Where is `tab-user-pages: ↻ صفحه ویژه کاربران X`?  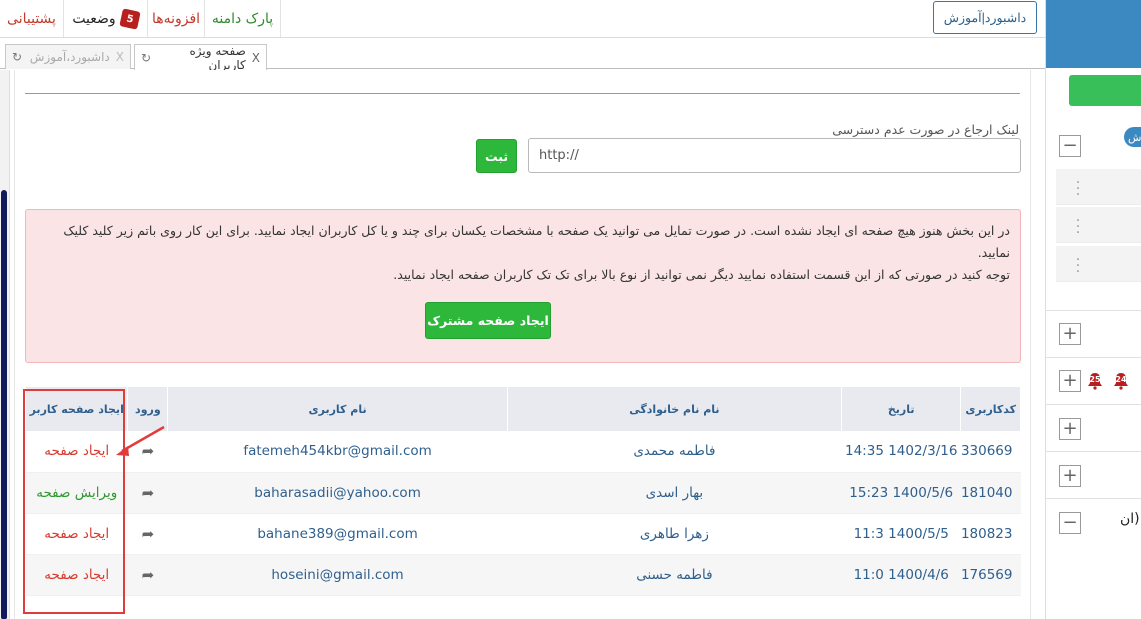 tab-user-pages: ↻ صفحه ویژه کاربران X is located at coordinates (200, 57).